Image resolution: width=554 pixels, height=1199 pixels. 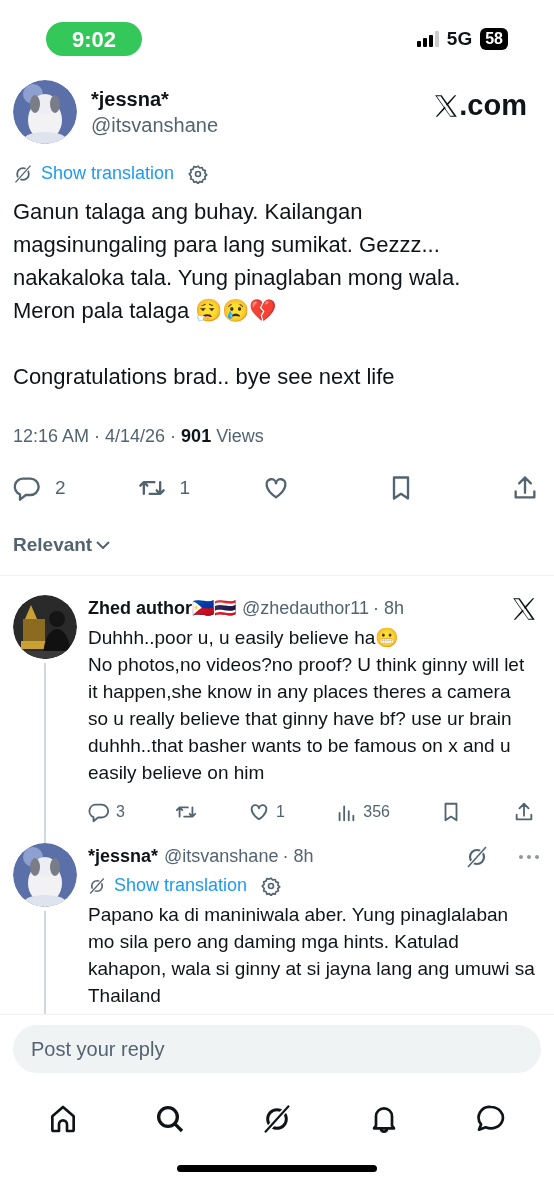 I want to click on reply-field: Post your reply, so click(x=277, y=1049).